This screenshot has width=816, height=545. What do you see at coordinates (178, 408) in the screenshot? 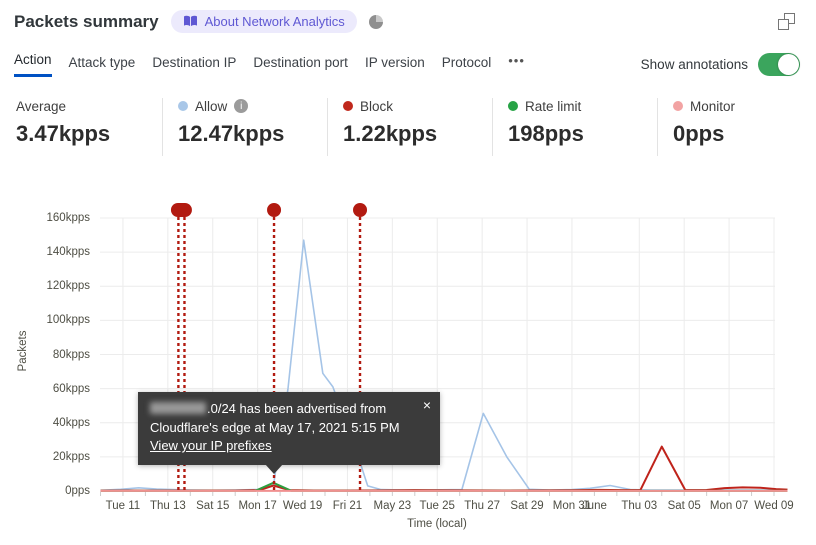
I see `redacted-ip-prefix` at bounding box center [178, 408].